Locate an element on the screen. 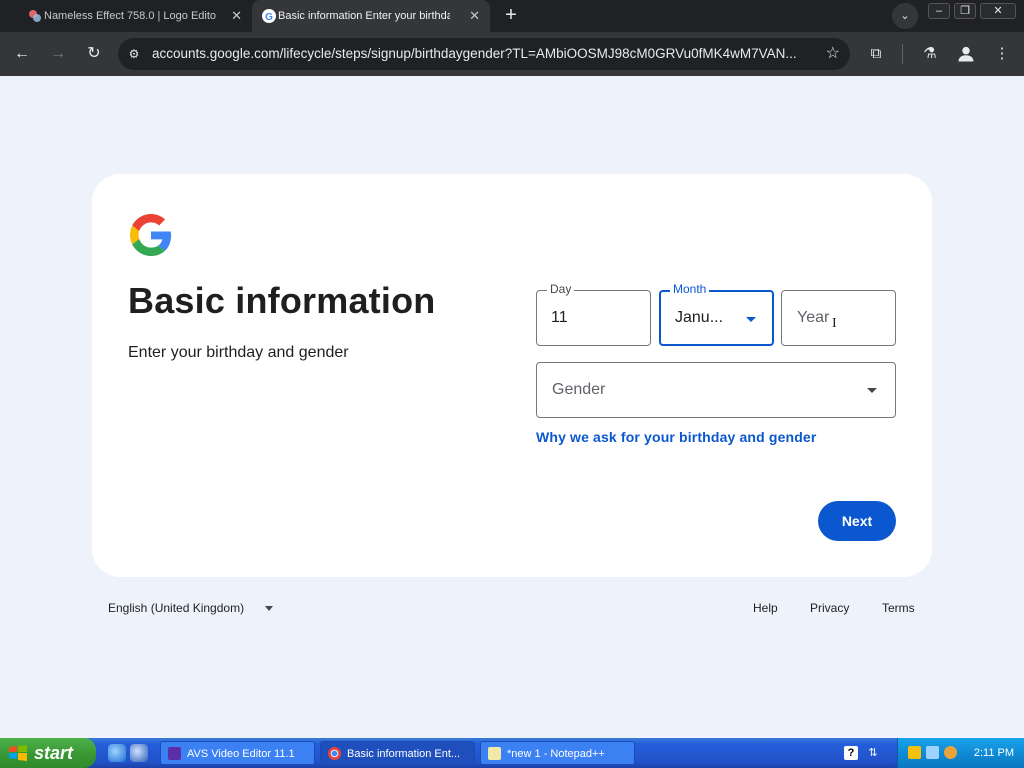 This screenshot has width=1024, height=768. search-tray-icon is located at coordinates (950, 752).